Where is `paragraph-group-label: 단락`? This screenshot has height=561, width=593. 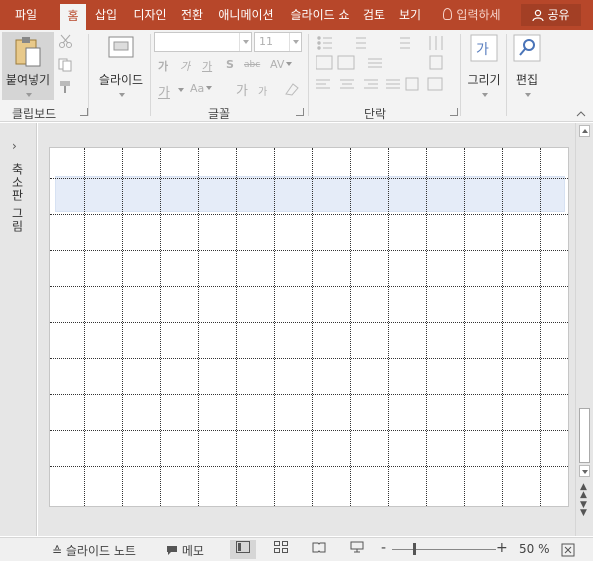 paragraph-group-label: 단락 is located at coordinates (375, 114).